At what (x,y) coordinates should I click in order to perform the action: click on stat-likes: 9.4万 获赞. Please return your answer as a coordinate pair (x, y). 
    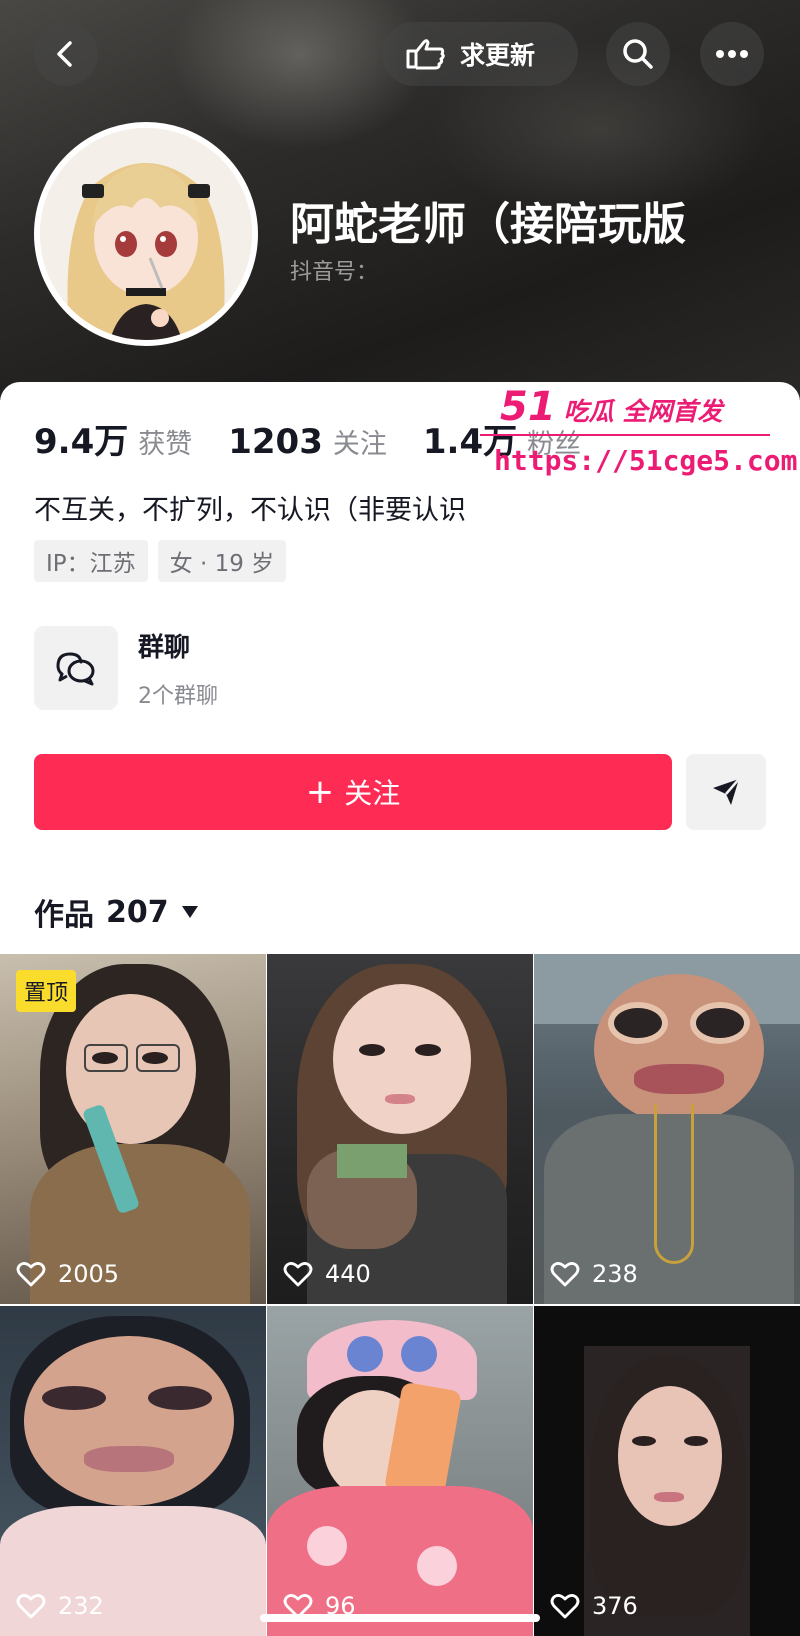
    Looking at the image, I should click on (113, 438).